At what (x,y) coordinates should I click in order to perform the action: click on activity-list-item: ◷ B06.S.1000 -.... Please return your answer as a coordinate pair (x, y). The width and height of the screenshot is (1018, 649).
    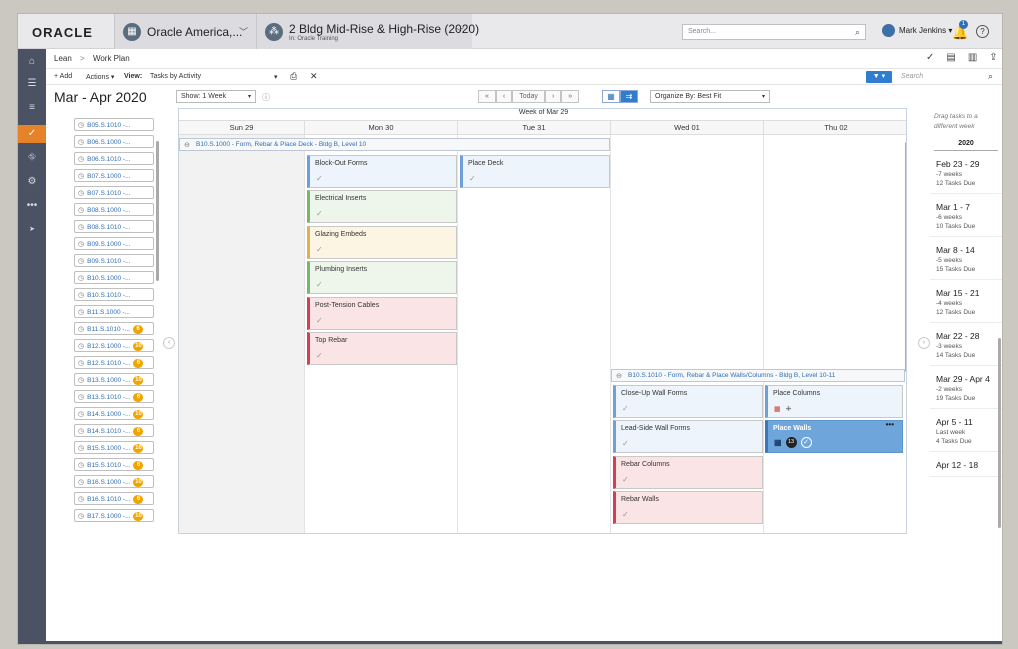
    Looking at the image, I should click on (114, 141).